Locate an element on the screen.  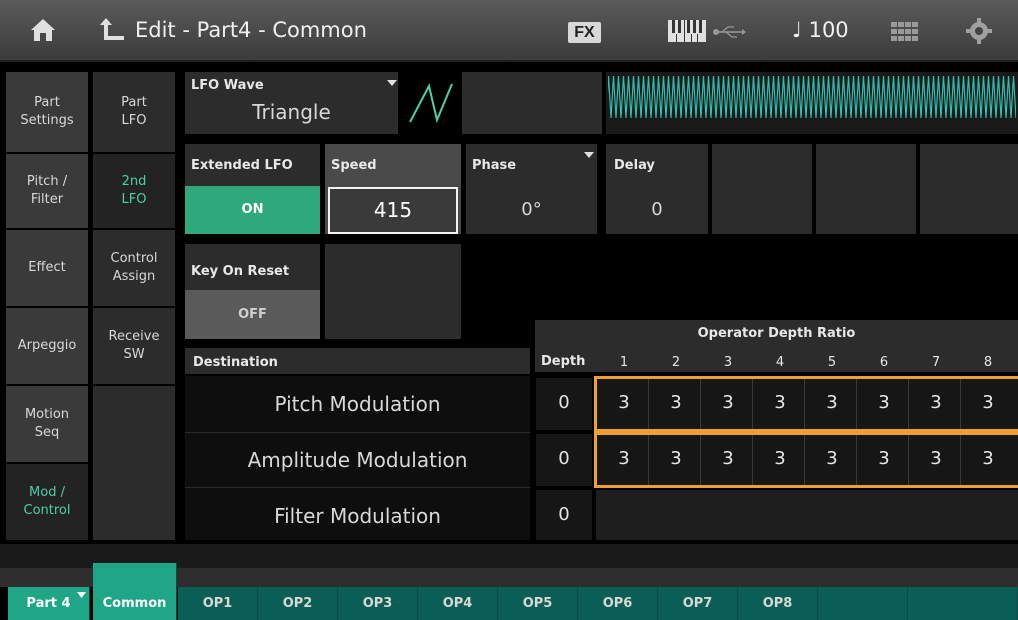
destination-header: Destination is located at coordinates (357, 361).